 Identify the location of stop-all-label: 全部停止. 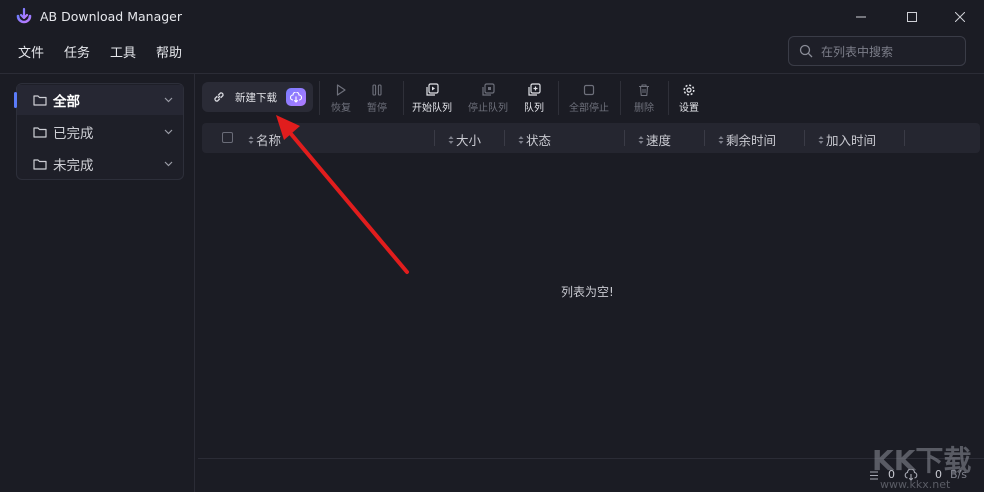
(589, 108).